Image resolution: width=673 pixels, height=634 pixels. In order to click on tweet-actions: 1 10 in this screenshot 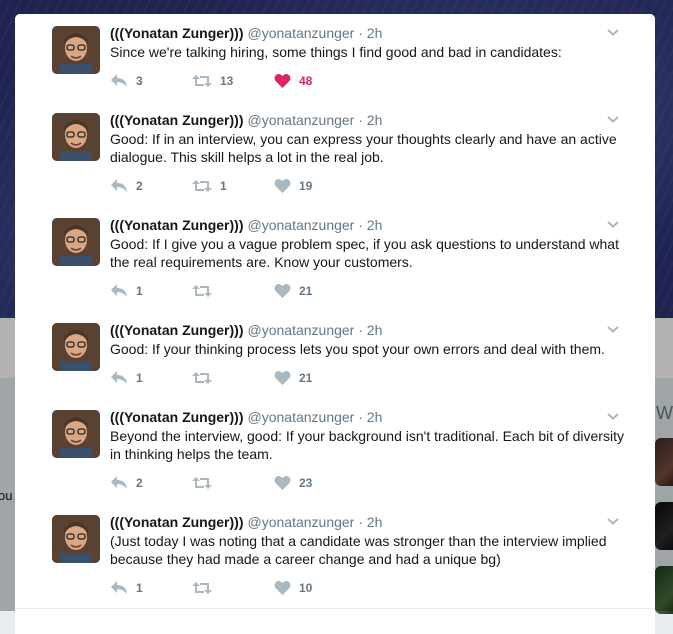, I will do `click(260, 588)`.